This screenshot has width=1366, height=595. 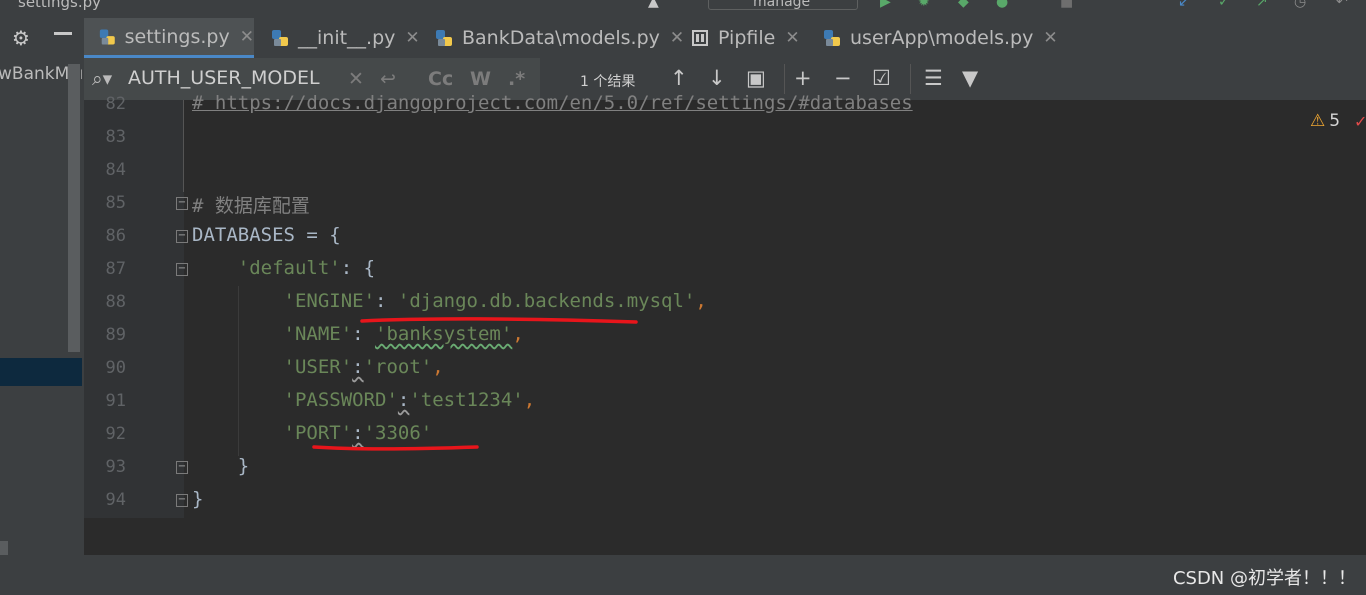 I want to click on tab-label: userApp\models.py, so click(x=942, y=38).